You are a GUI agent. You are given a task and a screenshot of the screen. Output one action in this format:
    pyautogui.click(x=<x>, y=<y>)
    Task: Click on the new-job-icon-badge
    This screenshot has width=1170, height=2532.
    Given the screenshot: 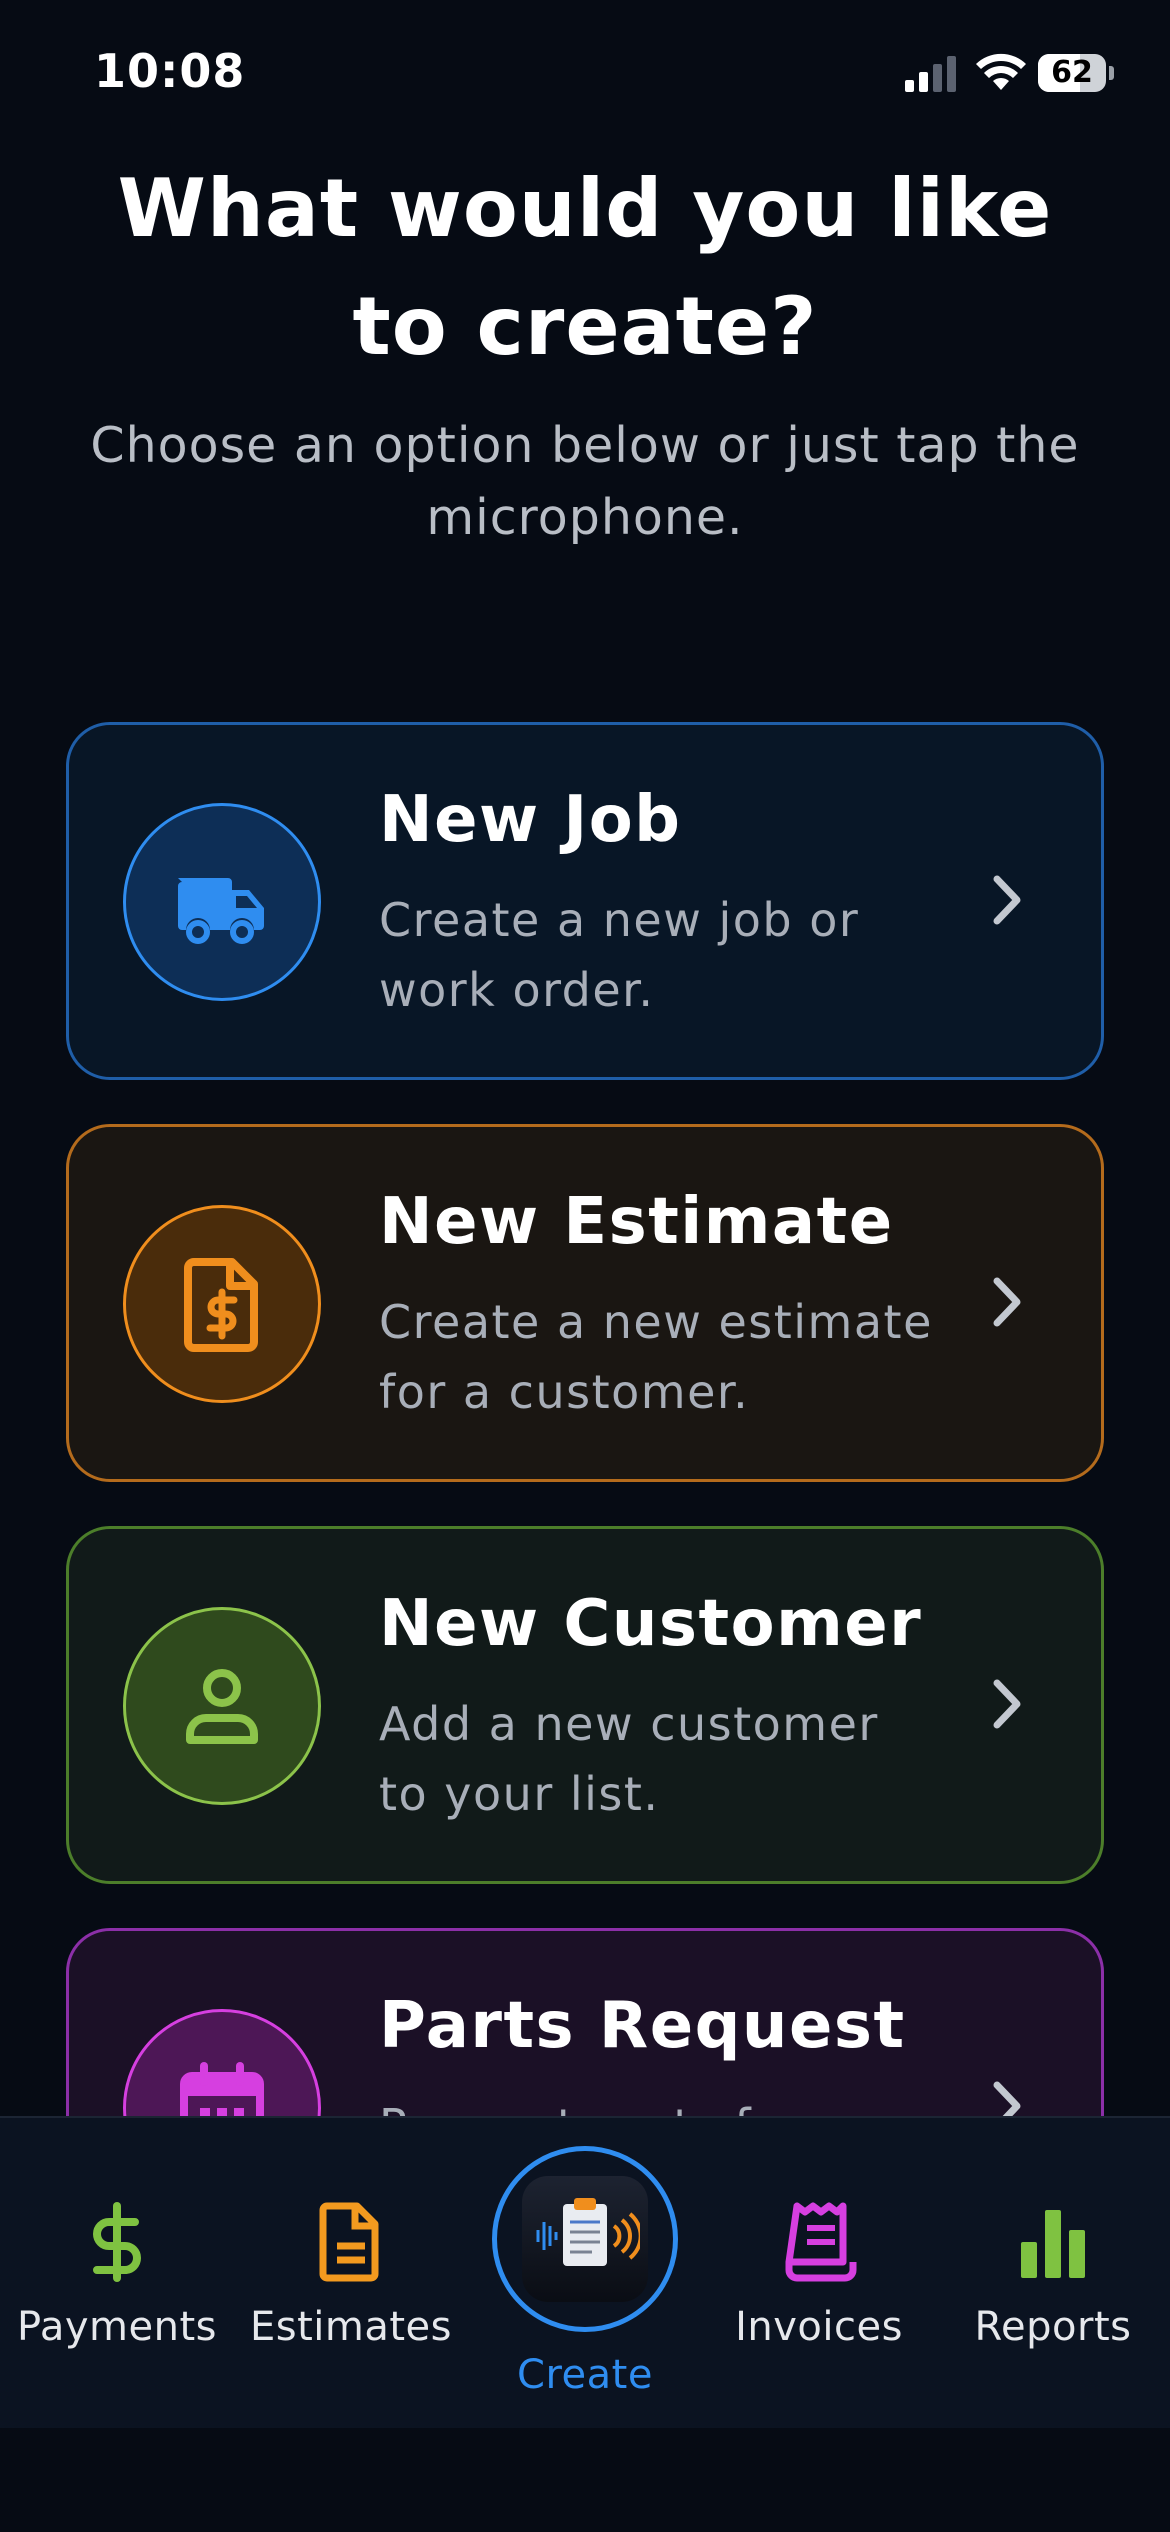 What is the action you would take?
    pyautogui.click(x=222, y=902)
    